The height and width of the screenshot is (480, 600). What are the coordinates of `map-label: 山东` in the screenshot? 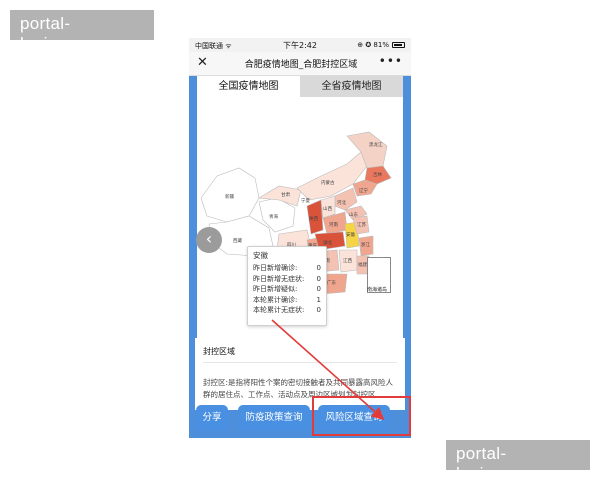 It's located at (353, 214).